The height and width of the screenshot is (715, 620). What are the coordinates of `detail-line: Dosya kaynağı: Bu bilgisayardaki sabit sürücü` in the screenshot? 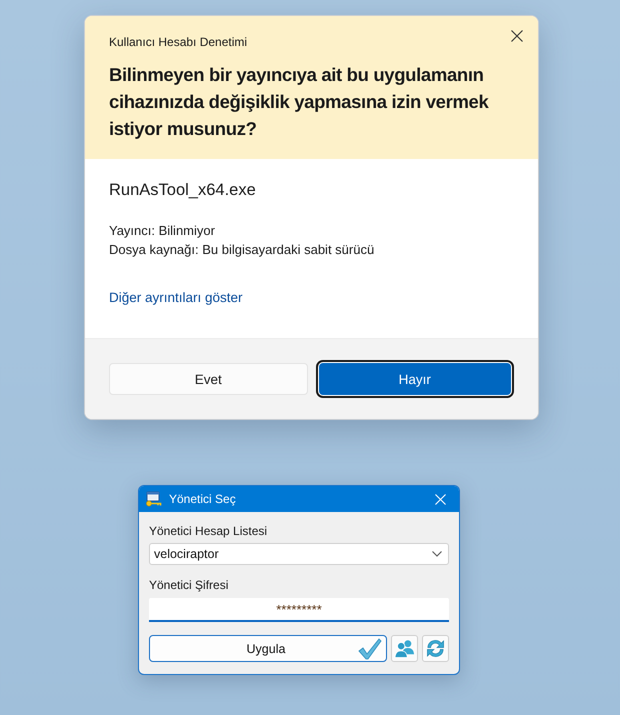 It's located at (241, 250).